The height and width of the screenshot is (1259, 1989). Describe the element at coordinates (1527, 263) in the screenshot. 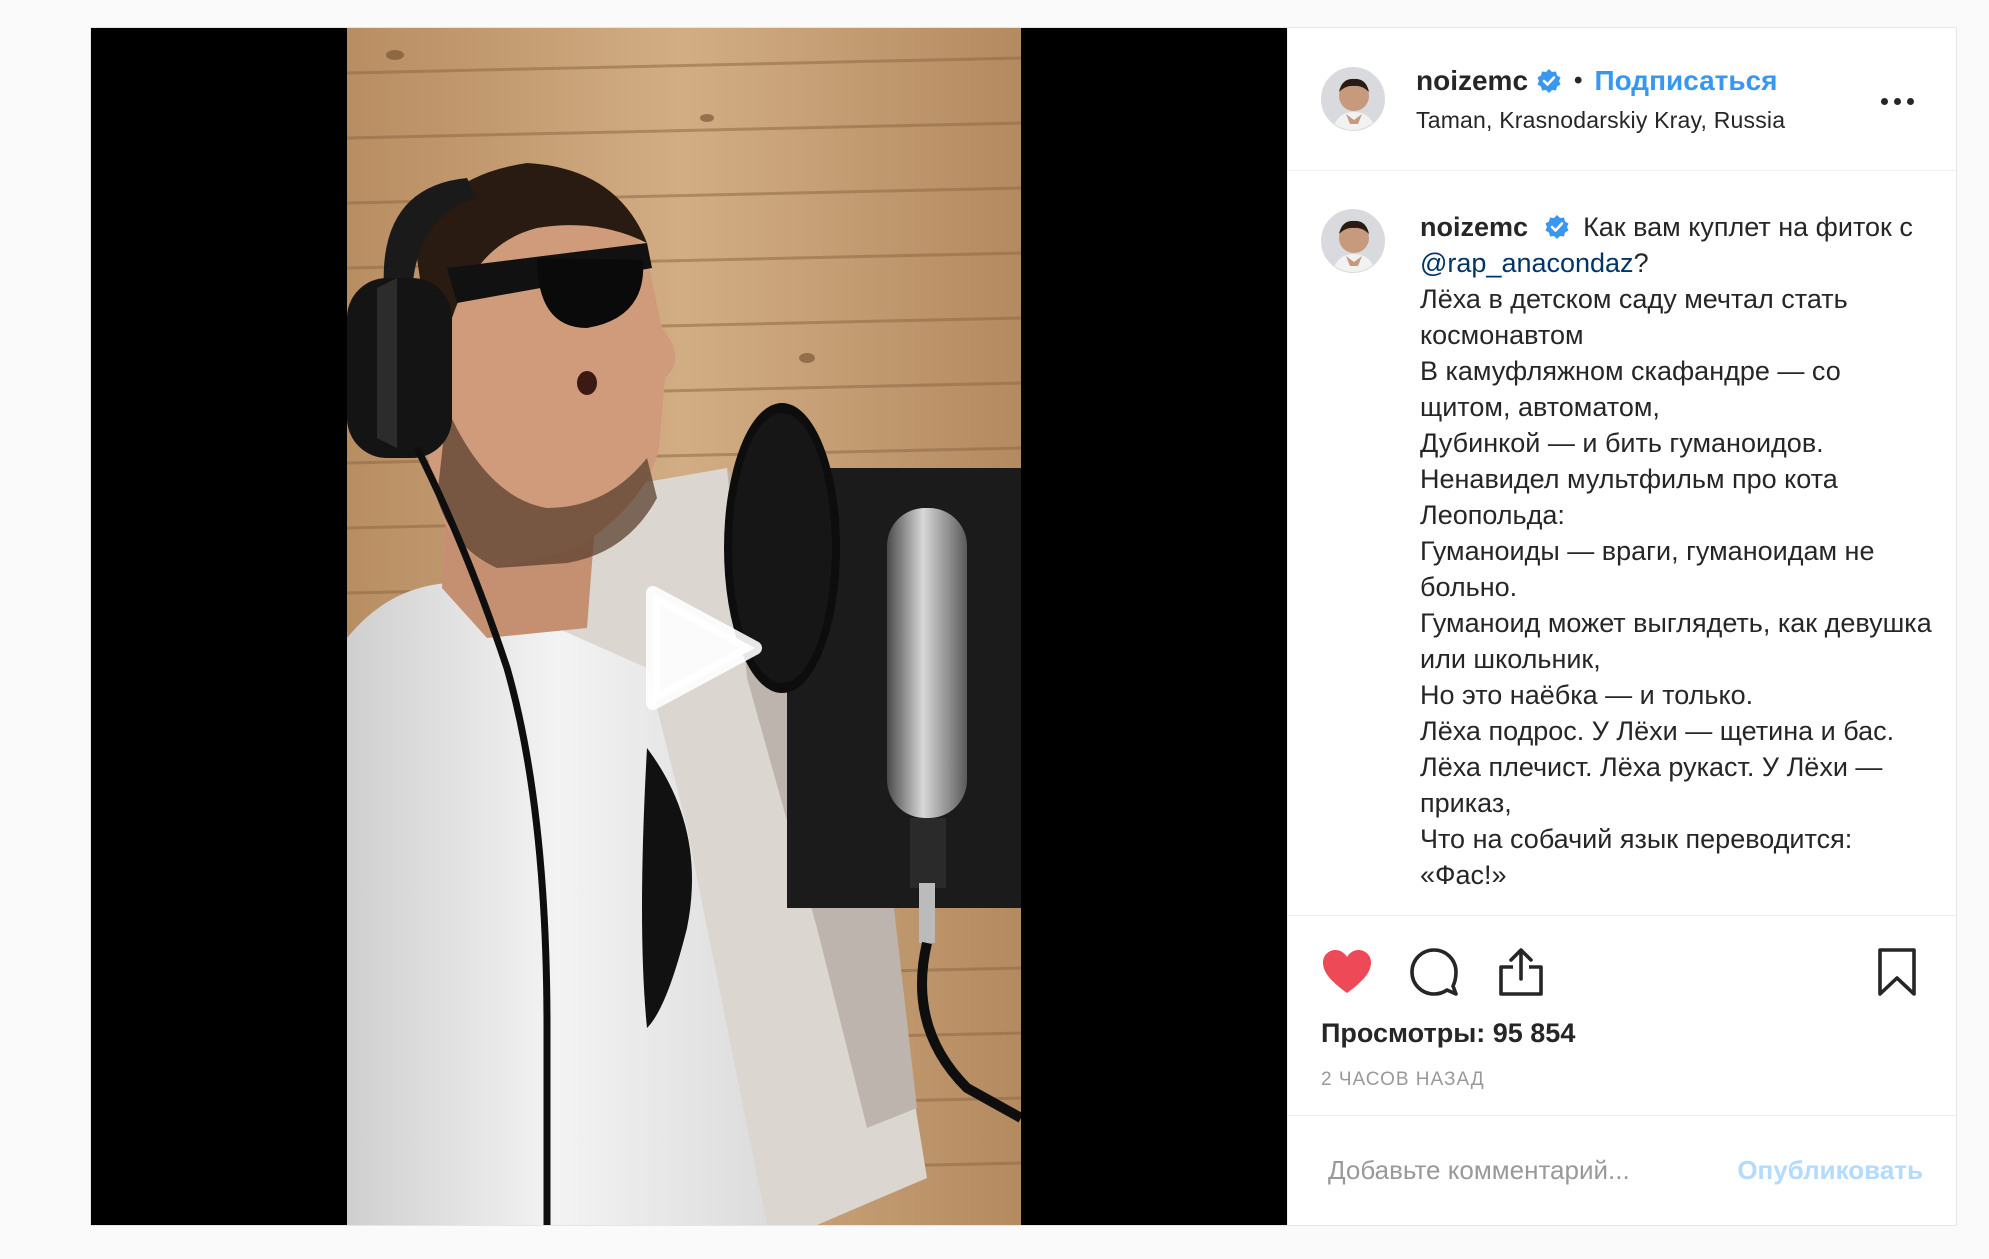

I see `mention-link: @rap_anacondaz` at that location.